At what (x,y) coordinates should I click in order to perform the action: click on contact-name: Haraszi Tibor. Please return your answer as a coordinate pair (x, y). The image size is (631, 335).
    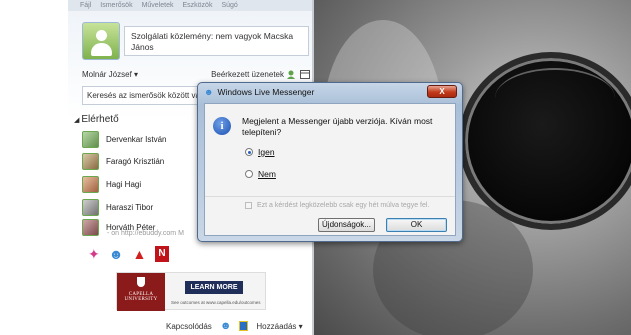
    Looking at the image, I should click on (130, 207).